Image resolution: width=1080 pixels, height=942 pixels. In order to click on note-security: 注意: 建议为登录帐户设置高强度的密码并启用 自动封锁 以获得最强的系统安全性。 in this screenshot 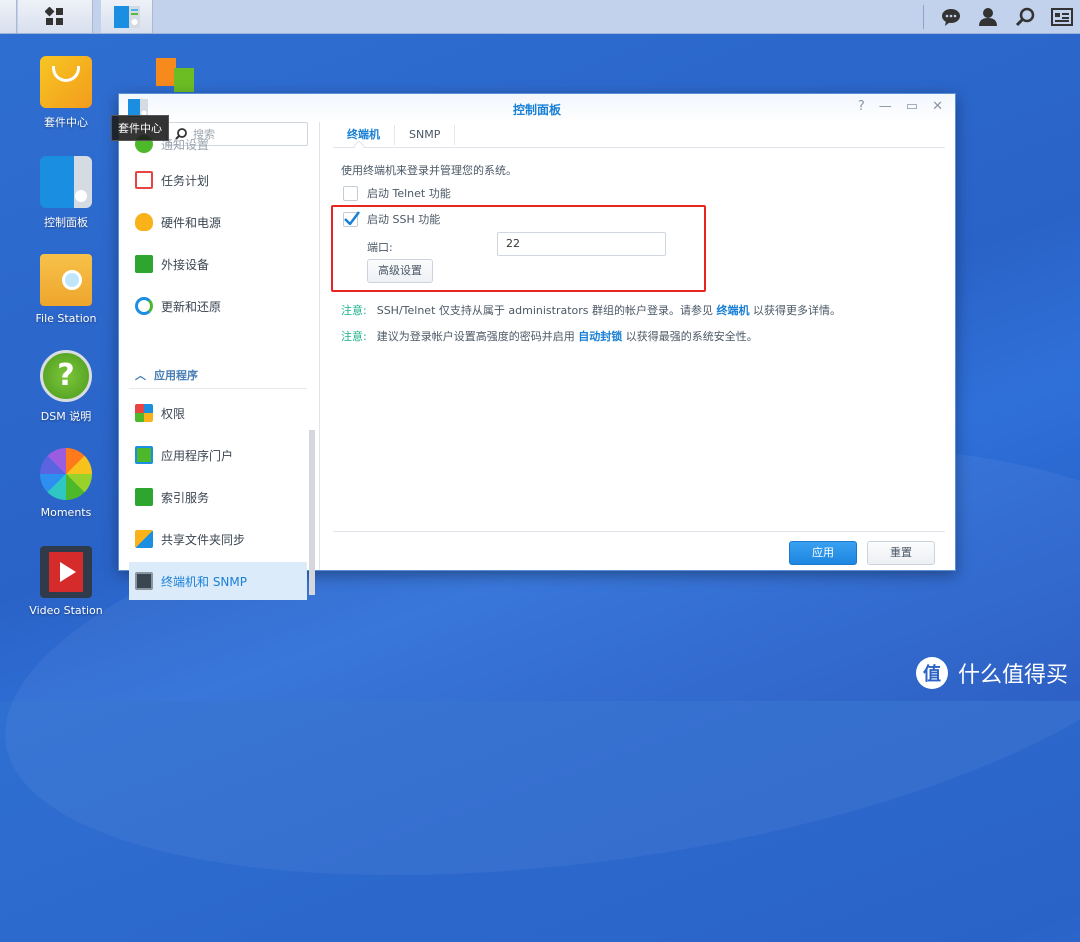, I will do `click(549, 336)`.